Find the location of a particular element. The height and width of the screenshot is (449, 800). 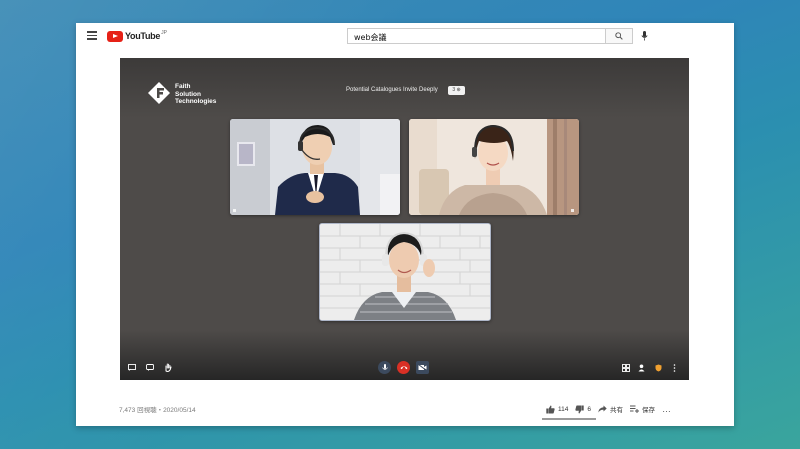

search-icon is located at coordinates (619, 36).